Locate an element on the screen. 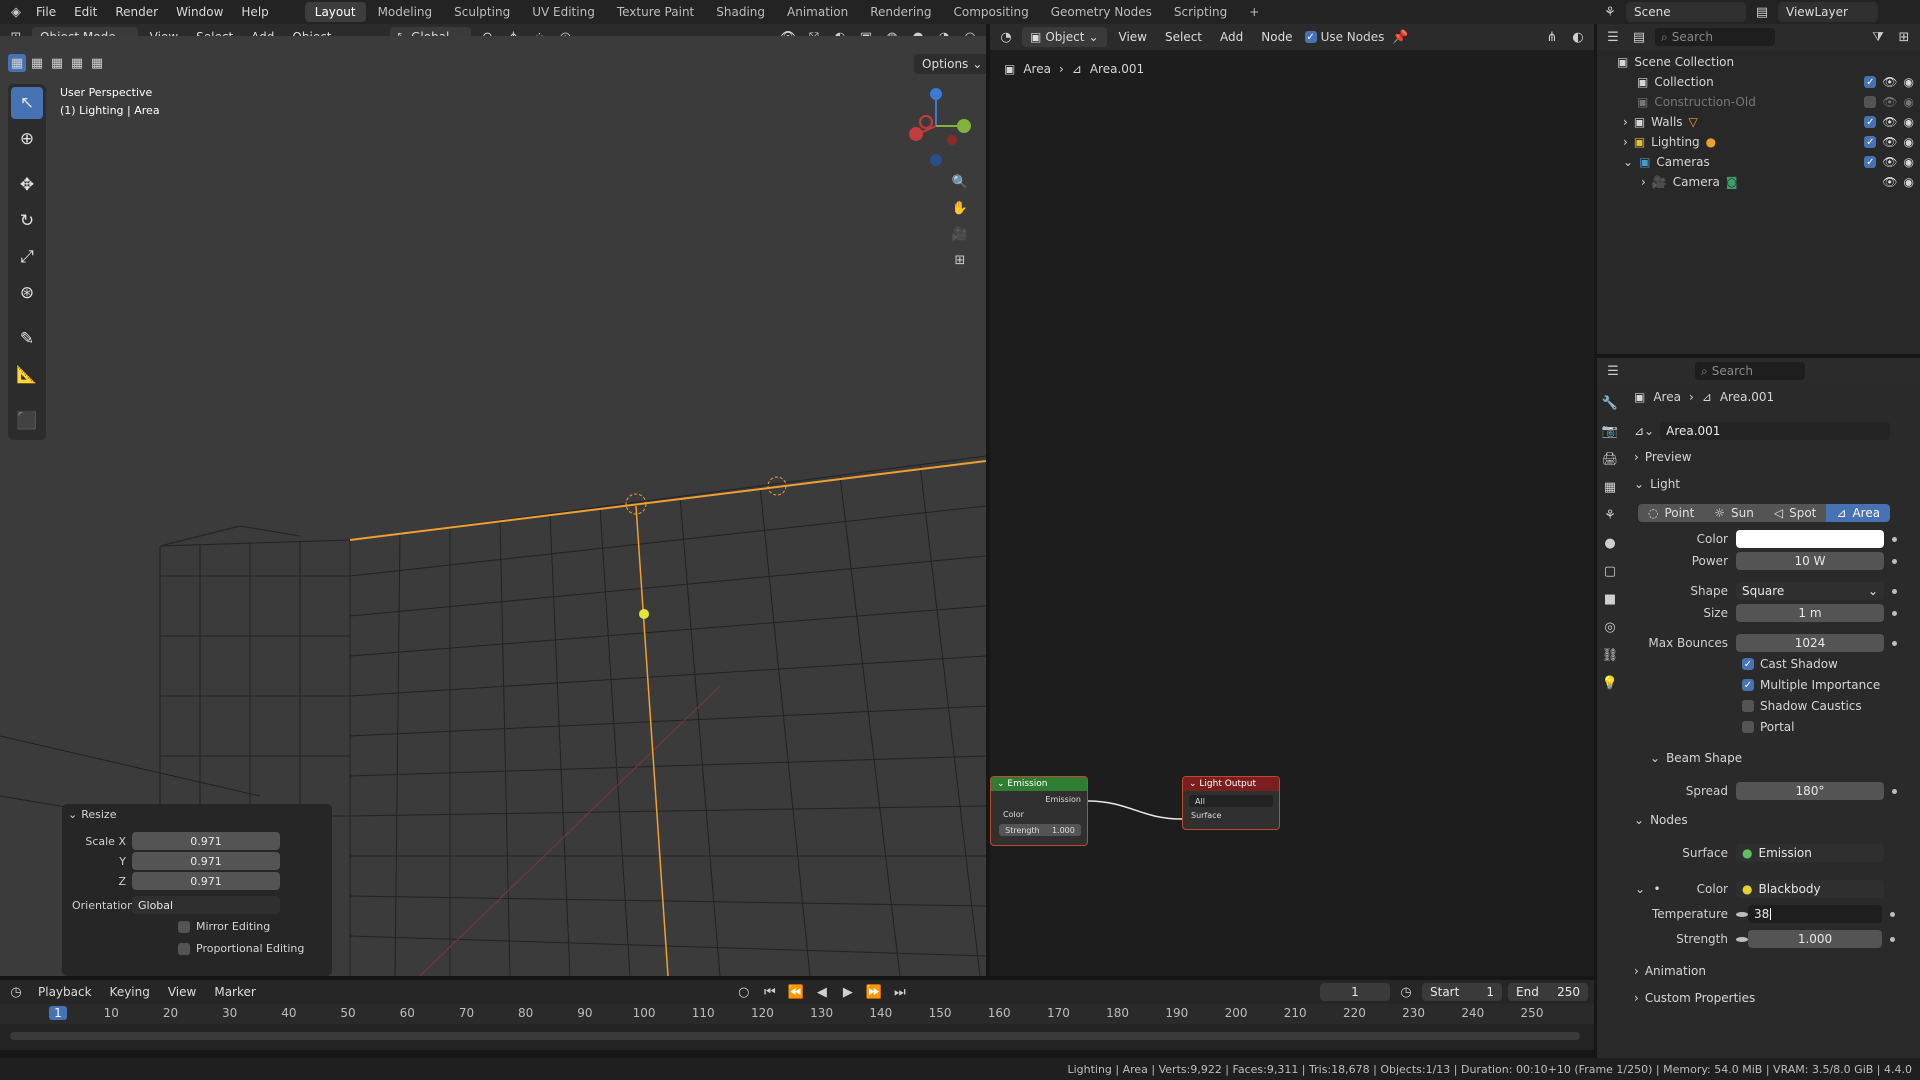 The height and width of the screenshot is (1080, 1920). temperature-input: 38 is located at coordinates (1815, 914).